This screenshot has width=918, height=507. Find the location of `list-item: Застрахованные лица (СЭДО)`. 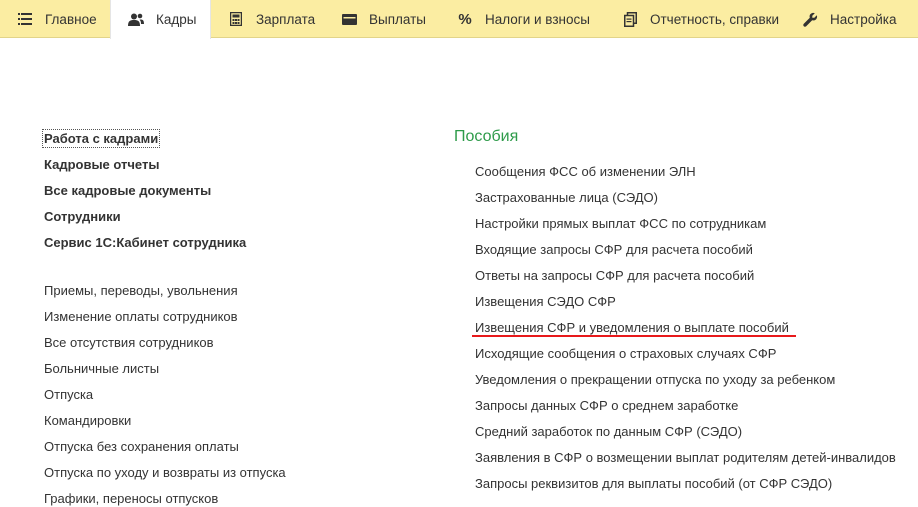

list-item: Застрахованные лица (СЭДО) is located at coordinates (685, 198).